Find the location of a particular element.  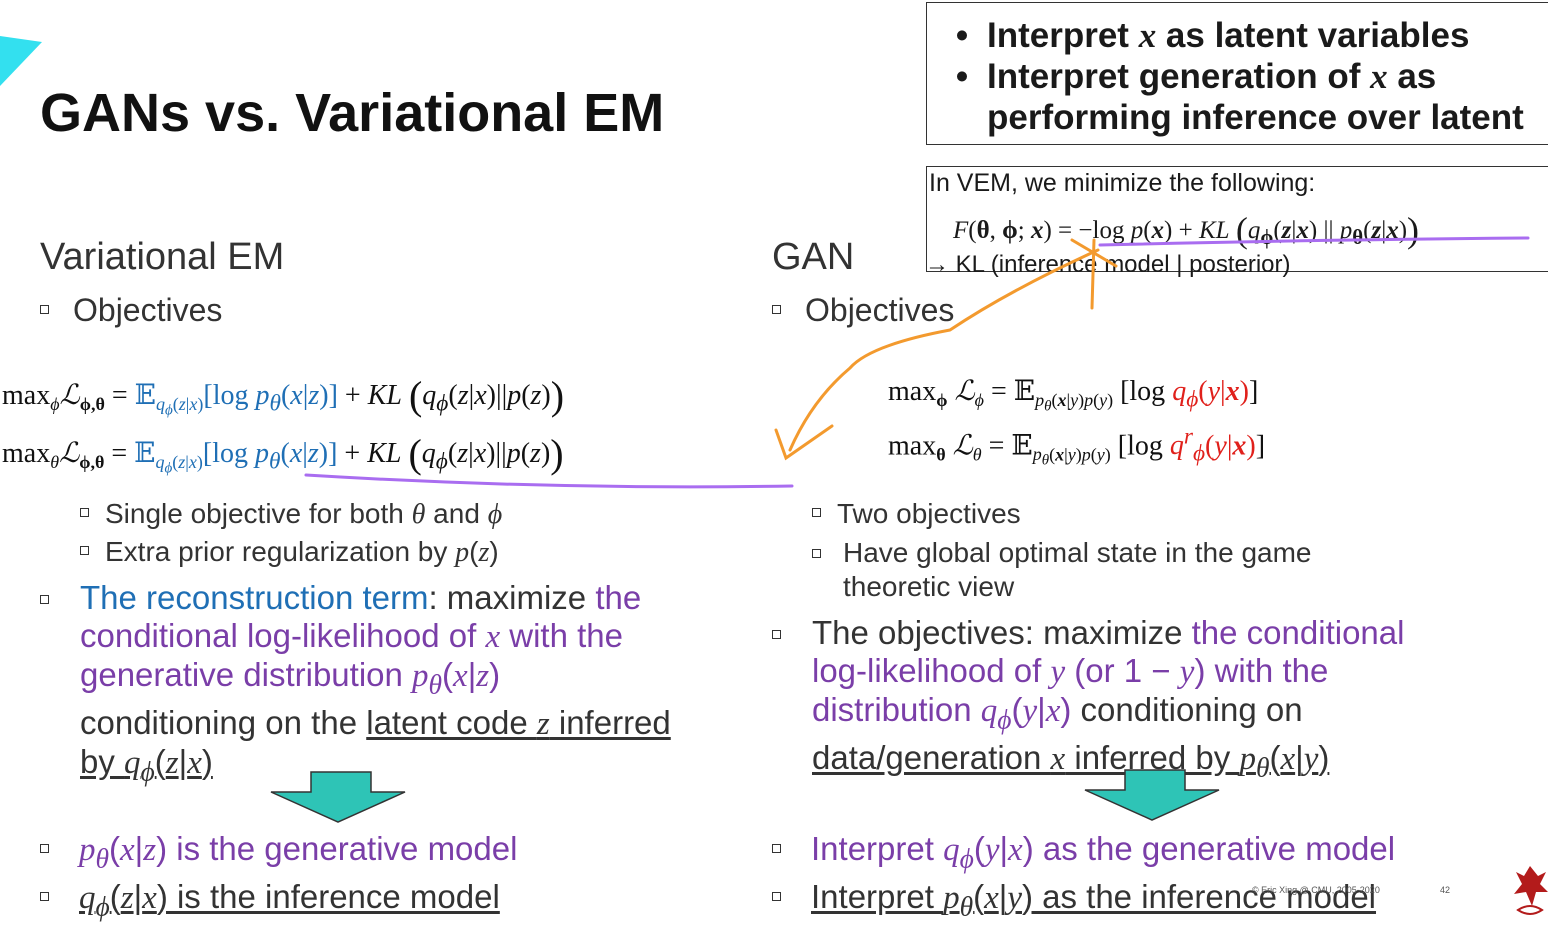

vem-kl-note: → KL (inference model | posterior) is located at coordinates (1108, 264).